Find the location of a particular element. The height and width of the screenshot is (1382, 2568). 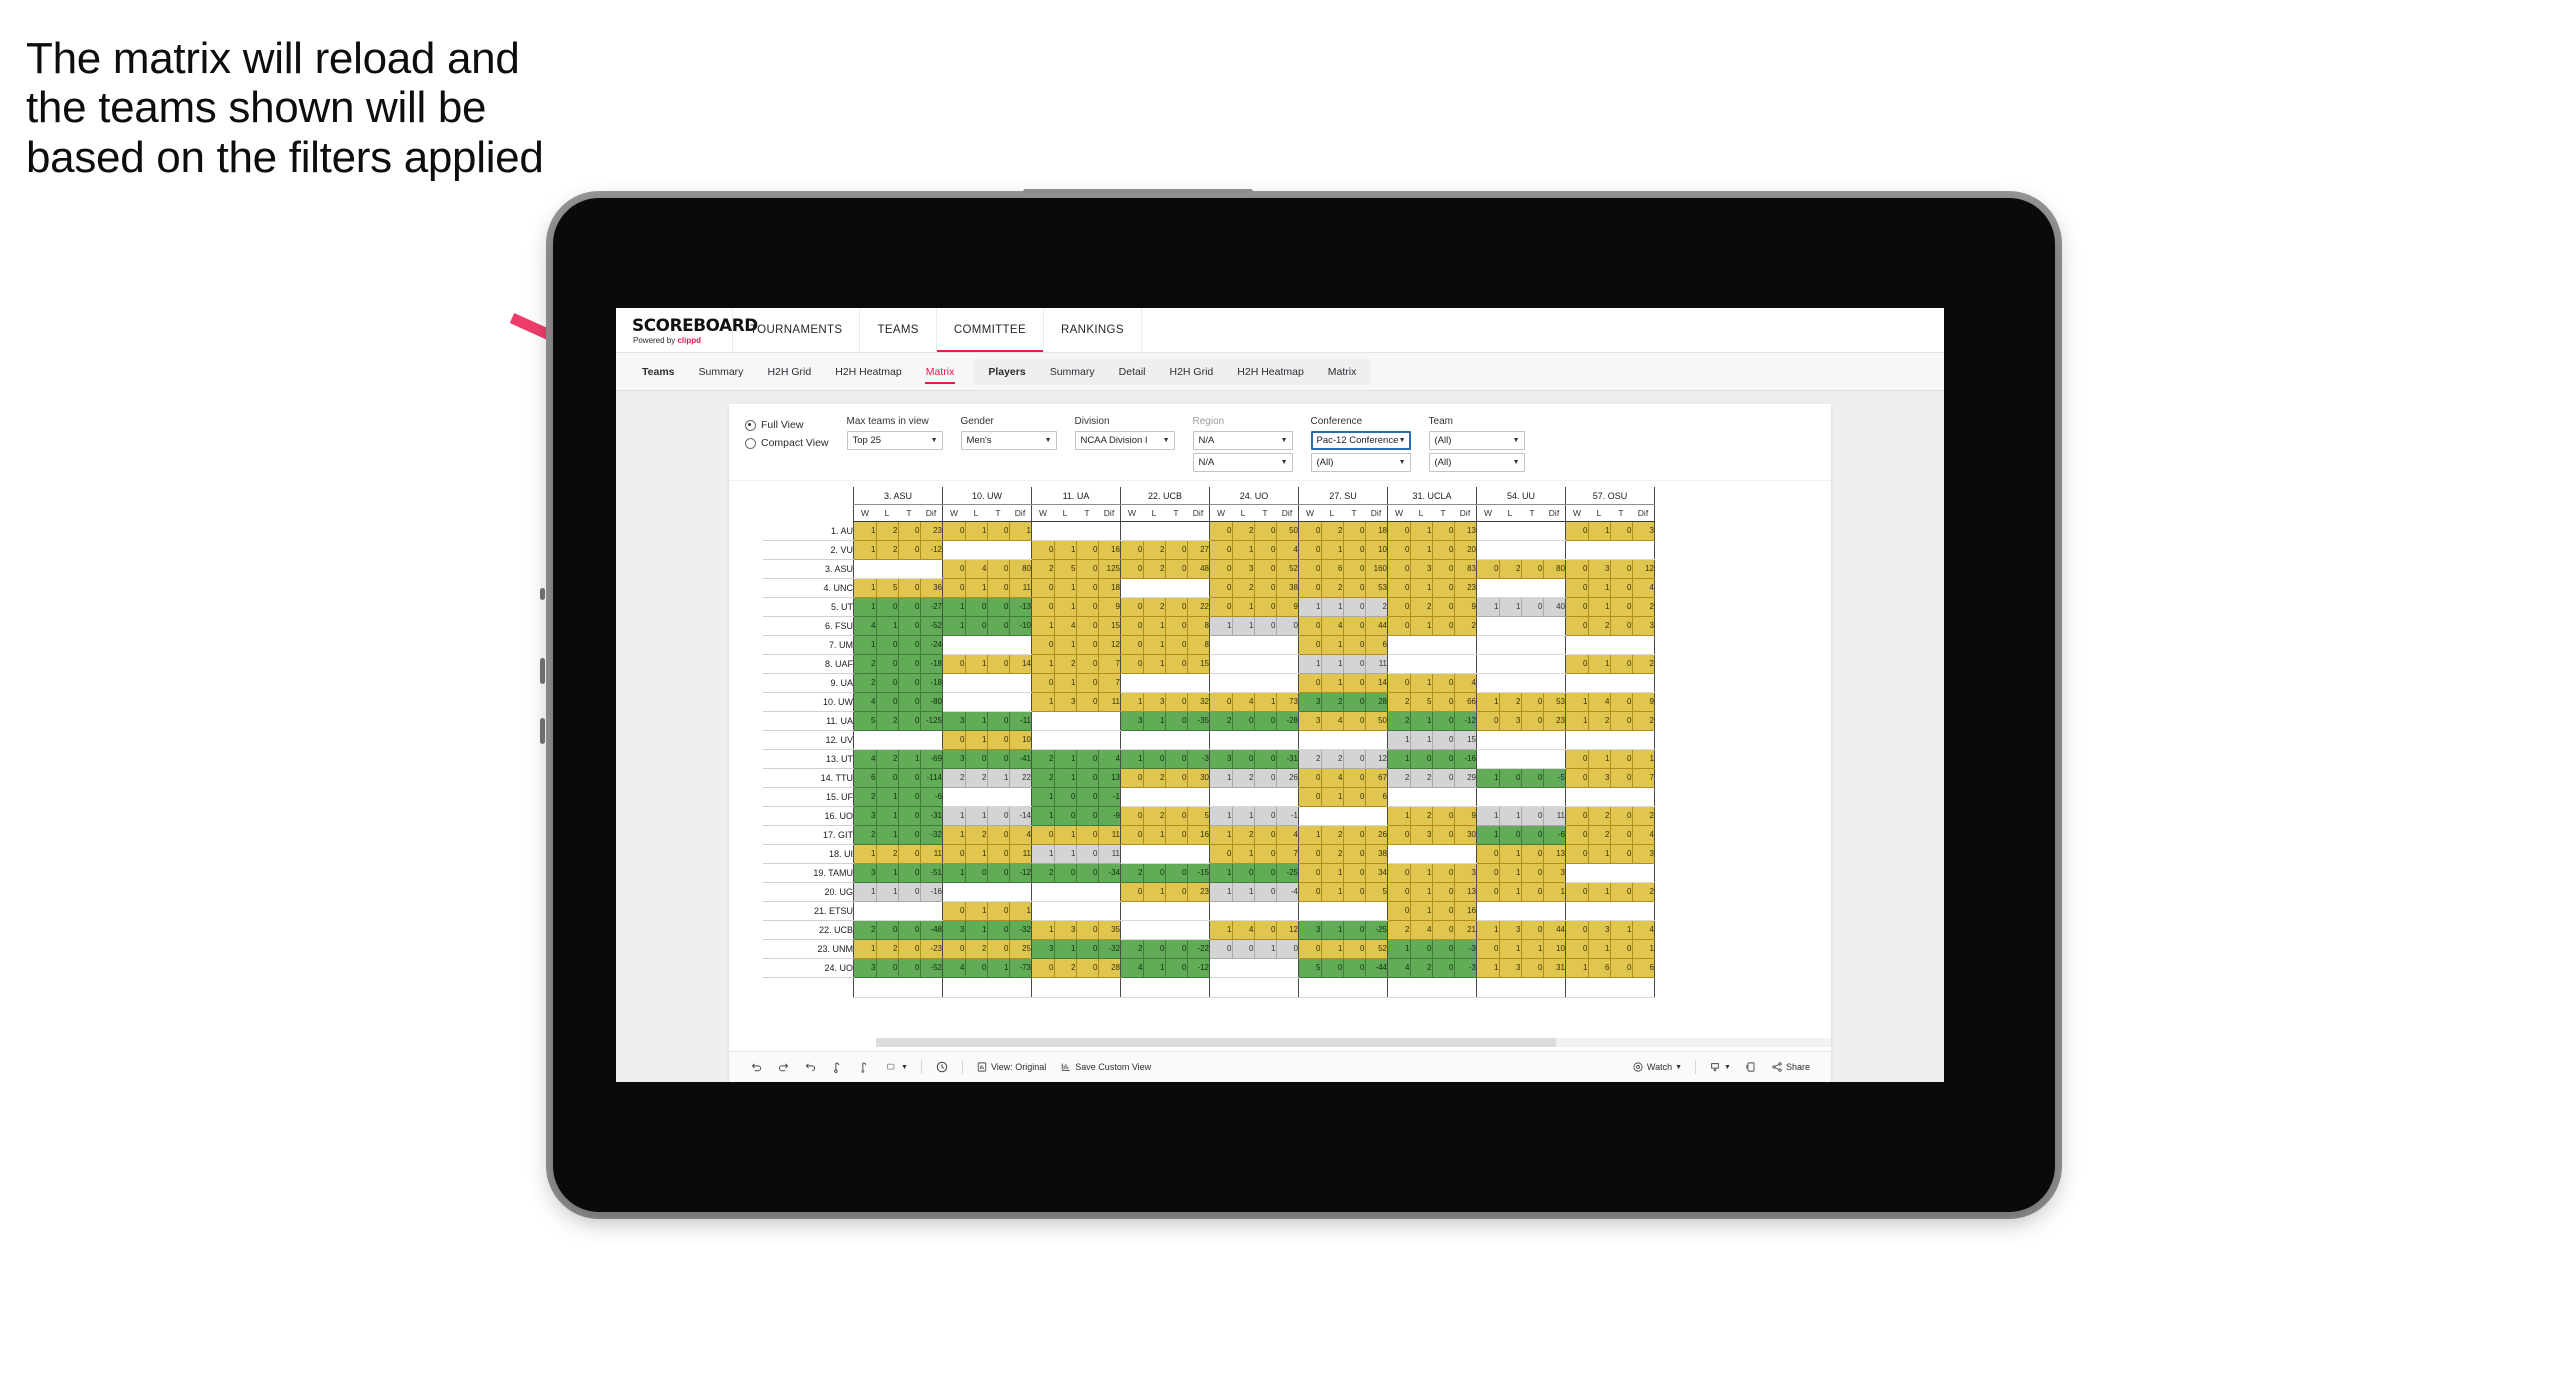

matrix-row-team-label: 10. UW is located at coordinates (808, 702).